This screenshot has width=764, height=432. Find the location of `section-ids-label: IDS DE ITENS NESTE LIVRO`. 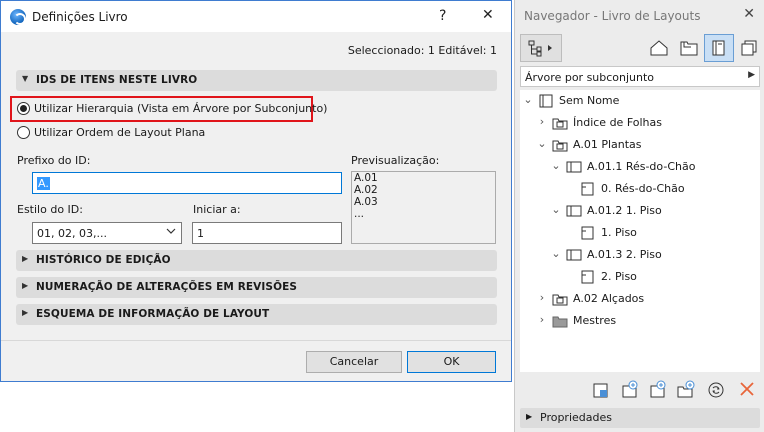

section-ids-label: IDS DE ITENS NESTE LIVRO is located at coordinates (117, 80).